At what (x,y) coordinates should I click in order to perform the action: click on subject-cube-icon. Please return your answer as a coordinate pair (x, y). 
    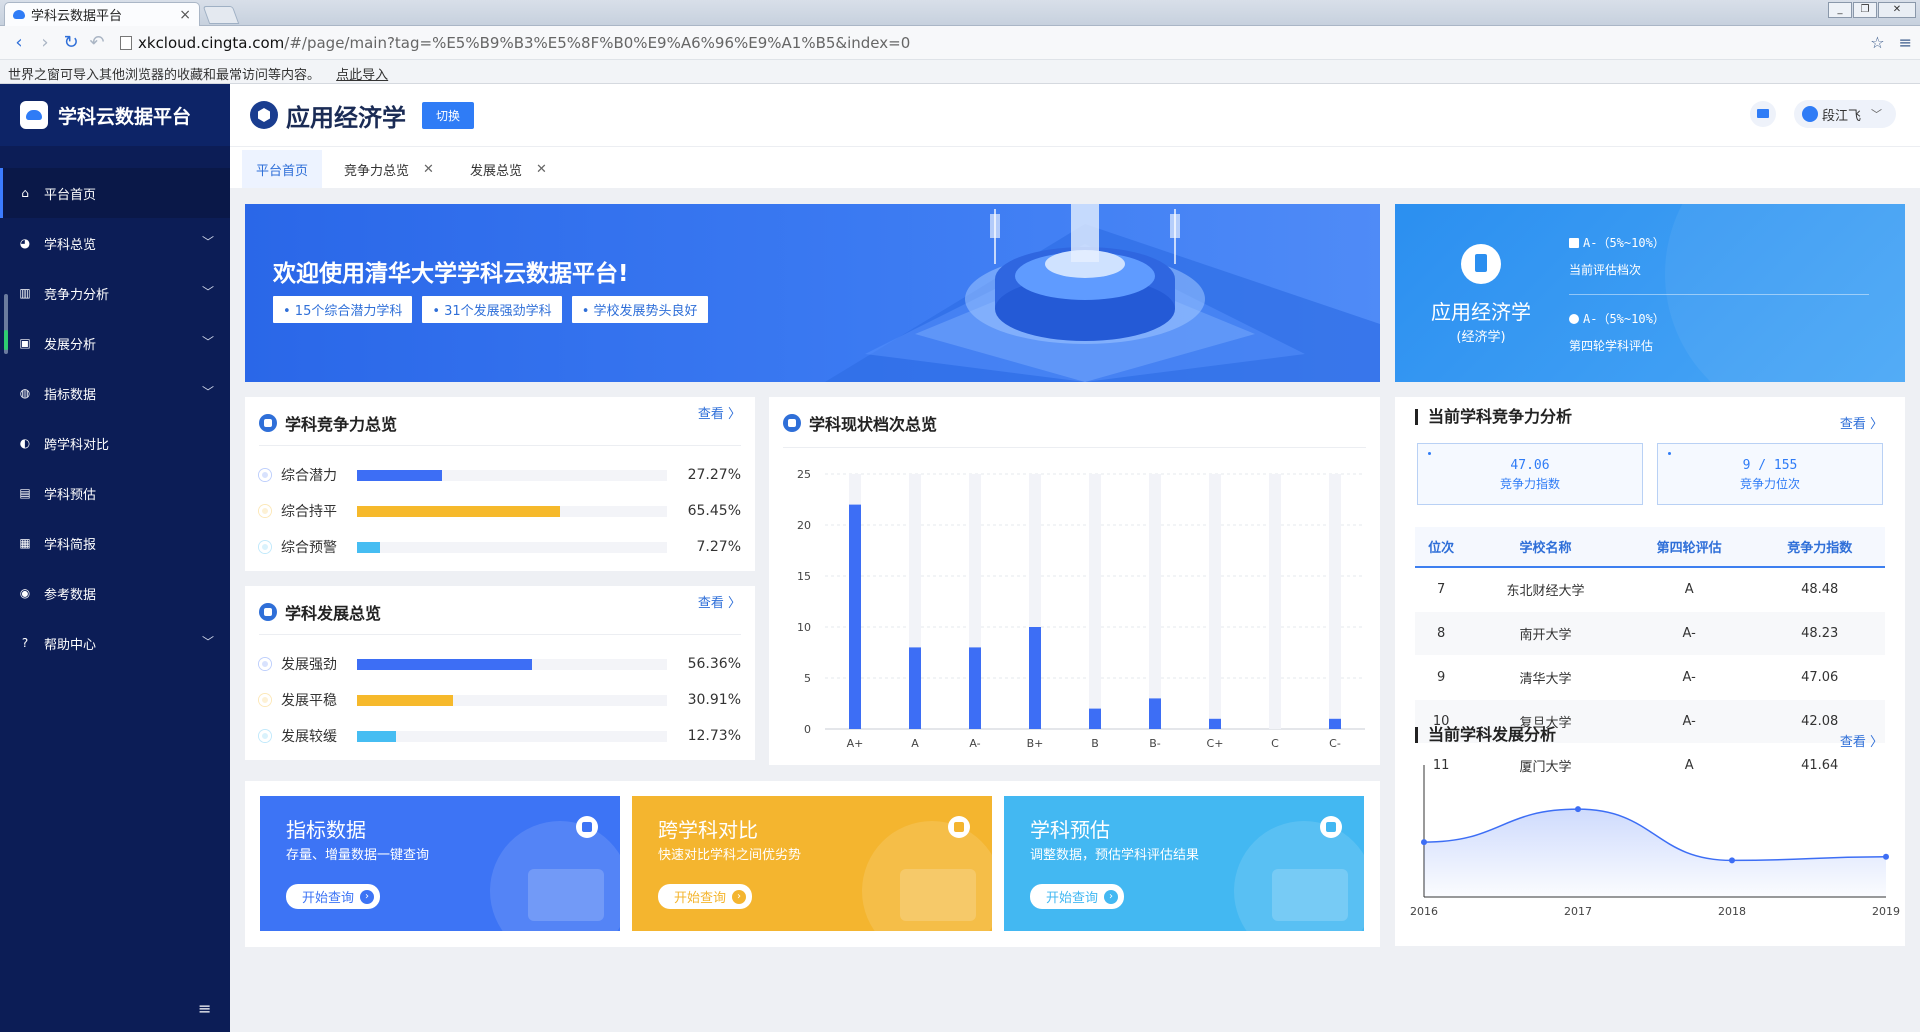
    Looking at the image, I should click on (264, 115).